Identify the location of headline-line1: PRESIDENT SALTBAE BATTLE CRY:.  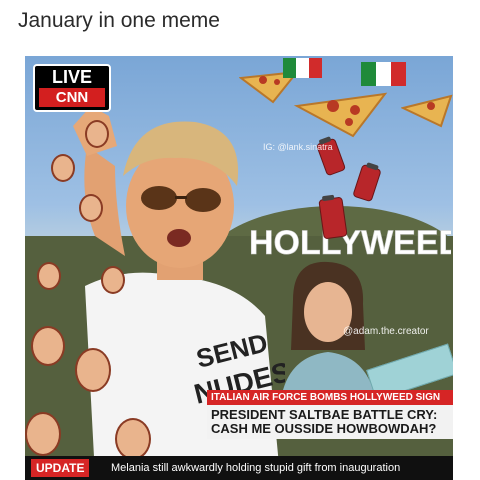
(324, 414).